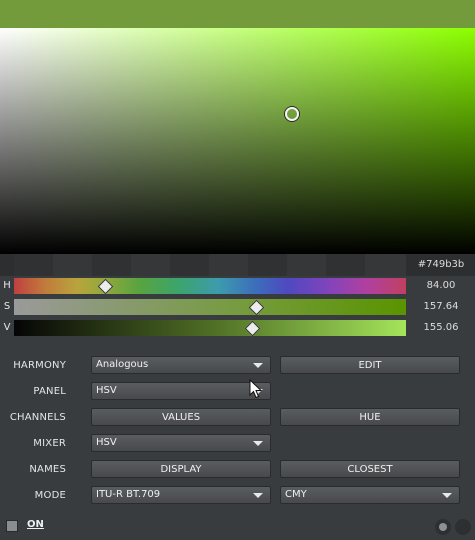  What do you see at coordinates (7, 285) in the screenshot?
I see `slider-letter: H` at bounding box center [7, 285].